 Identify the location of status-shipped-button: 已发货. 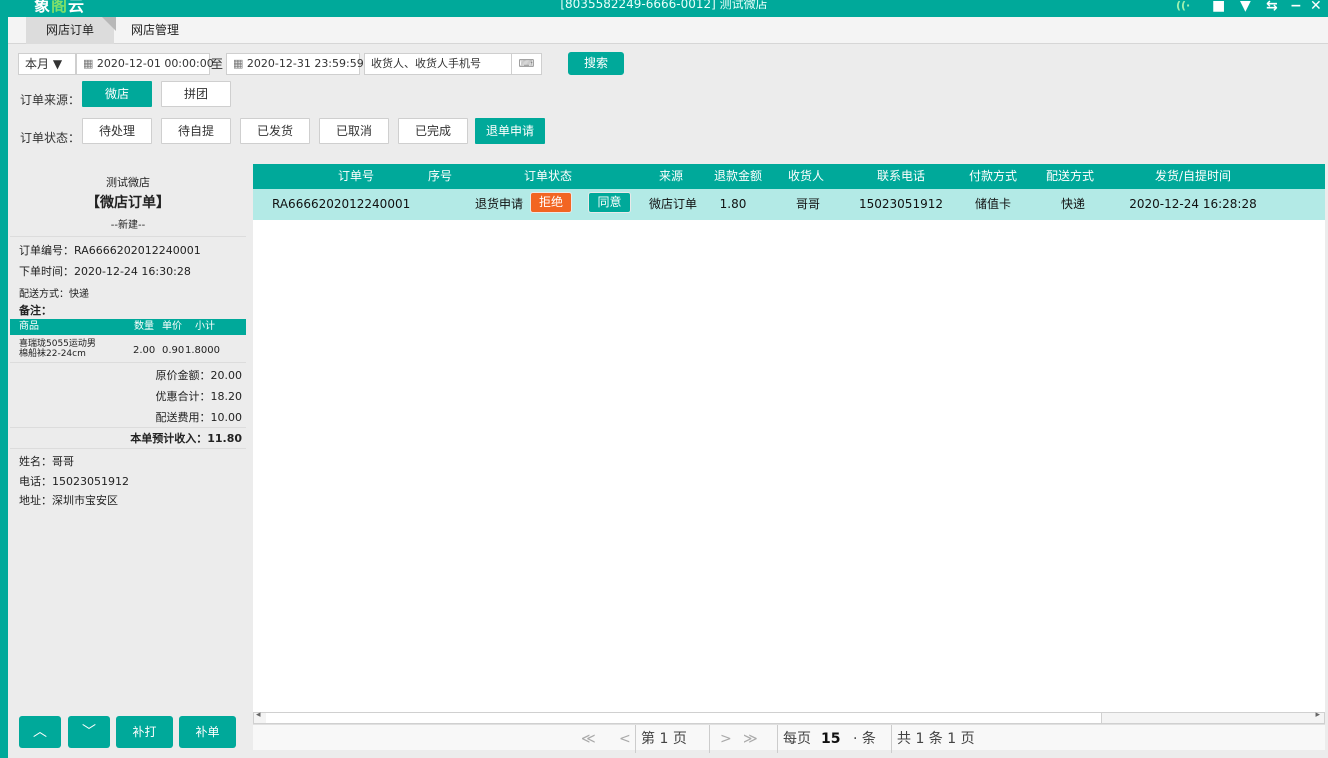
(275, 131).